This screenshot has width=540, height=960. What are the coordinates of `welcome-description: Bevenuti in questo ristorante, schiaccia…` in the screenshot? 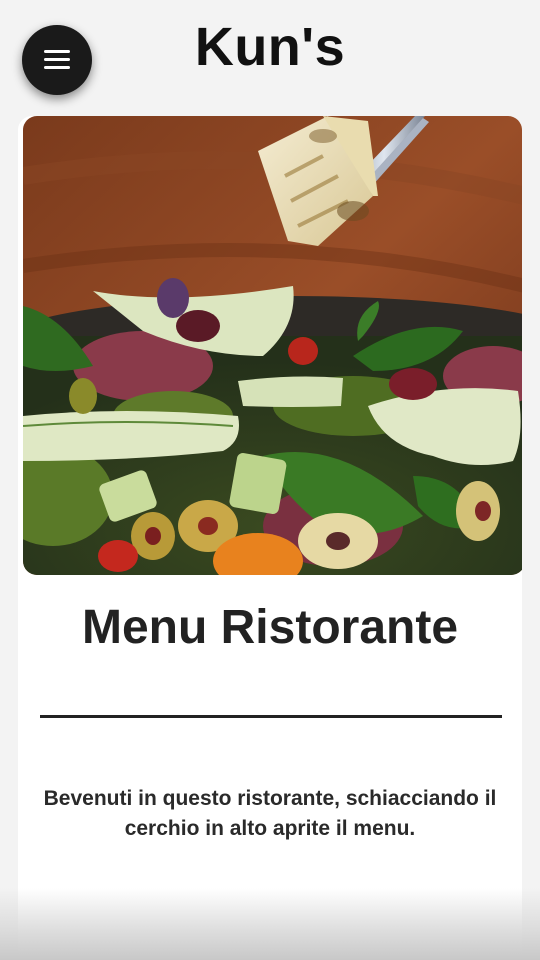 It's located at (270, 813).